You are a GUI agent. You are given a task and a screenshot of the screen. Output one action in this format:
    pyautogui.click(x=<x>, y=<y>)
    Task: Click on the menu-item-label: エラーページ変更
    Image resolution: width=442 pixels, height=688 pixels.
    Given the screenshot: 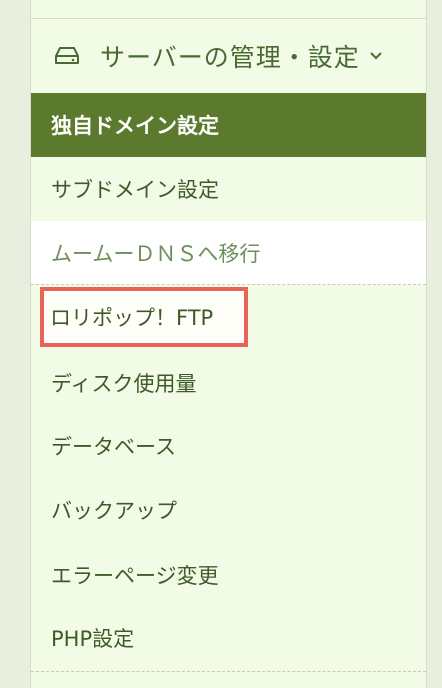 What is the action you would take?
    pyautogui.click(x=135, y=576)
    